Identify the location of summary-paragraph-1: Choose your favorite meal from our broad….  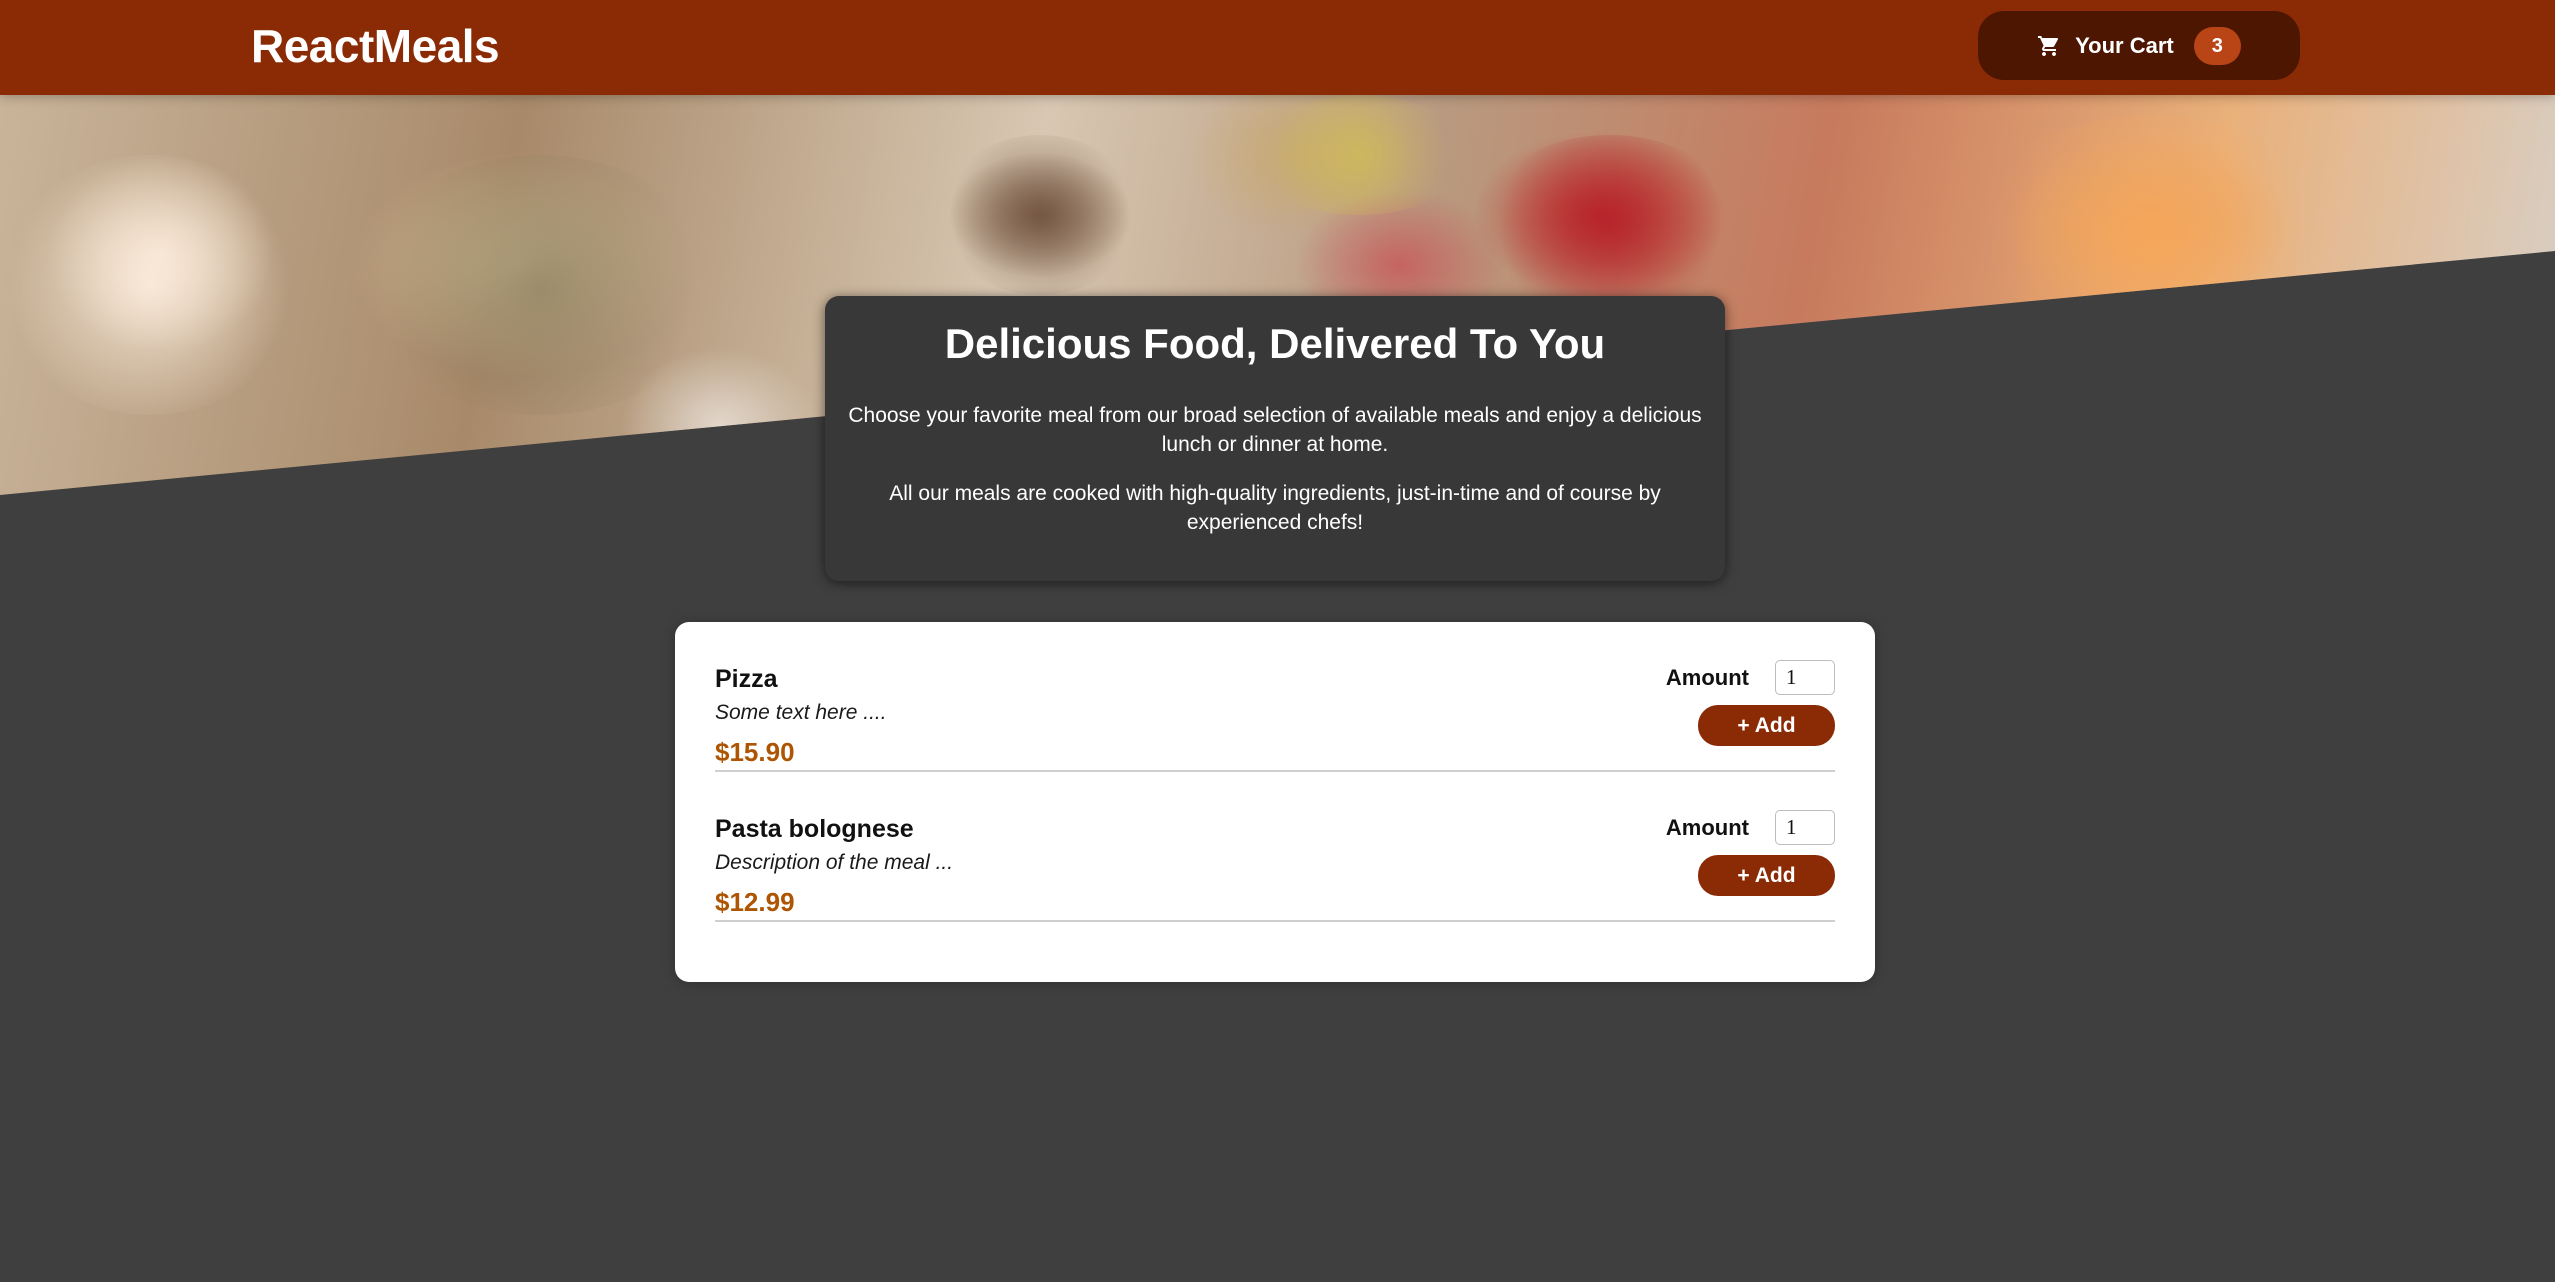
(1275, 430).